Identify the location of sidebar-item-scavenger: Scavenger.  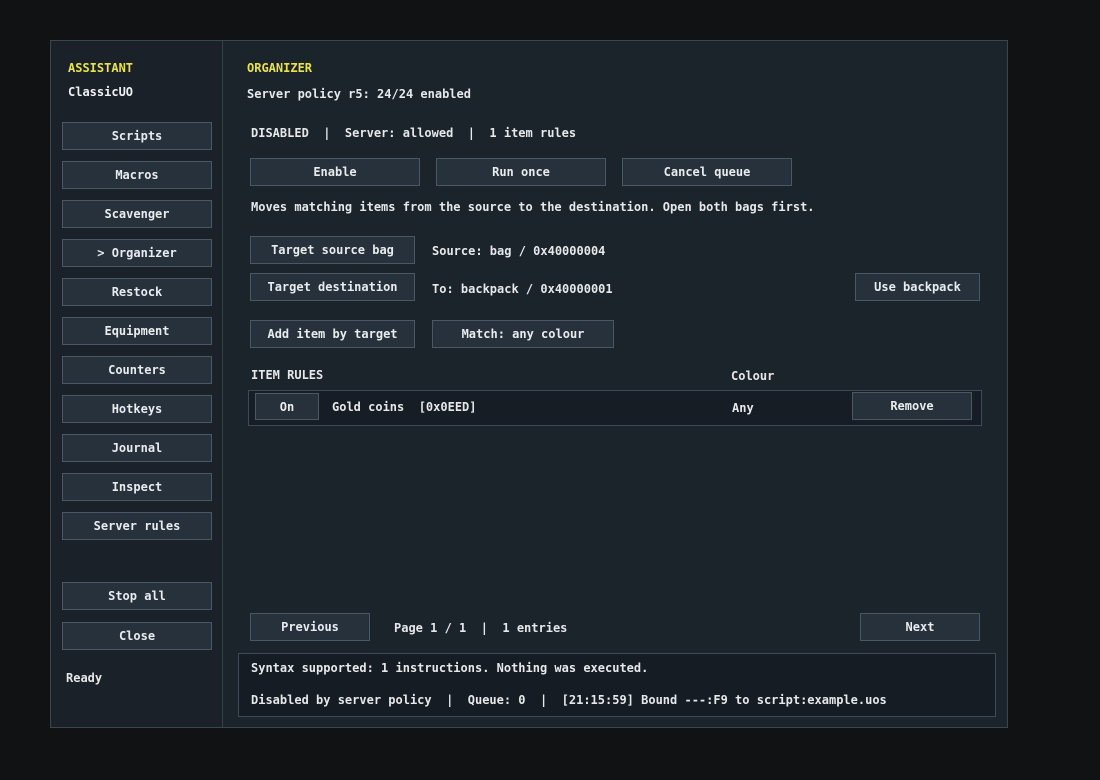
(137, 214).